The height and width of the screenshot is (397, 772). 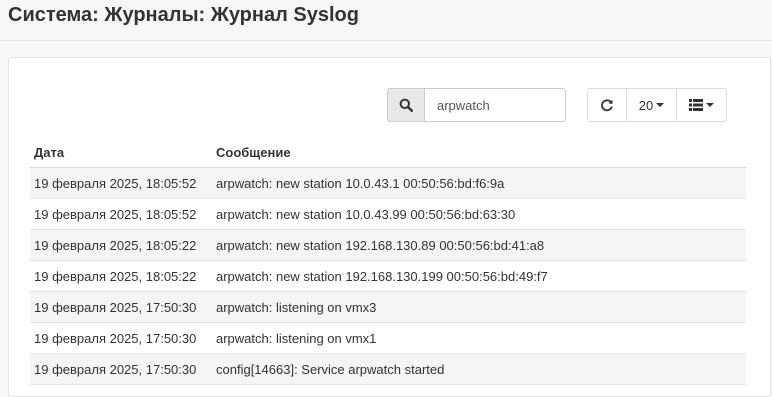 I want to click on columns-dropdown, so click(x=702, y=105).